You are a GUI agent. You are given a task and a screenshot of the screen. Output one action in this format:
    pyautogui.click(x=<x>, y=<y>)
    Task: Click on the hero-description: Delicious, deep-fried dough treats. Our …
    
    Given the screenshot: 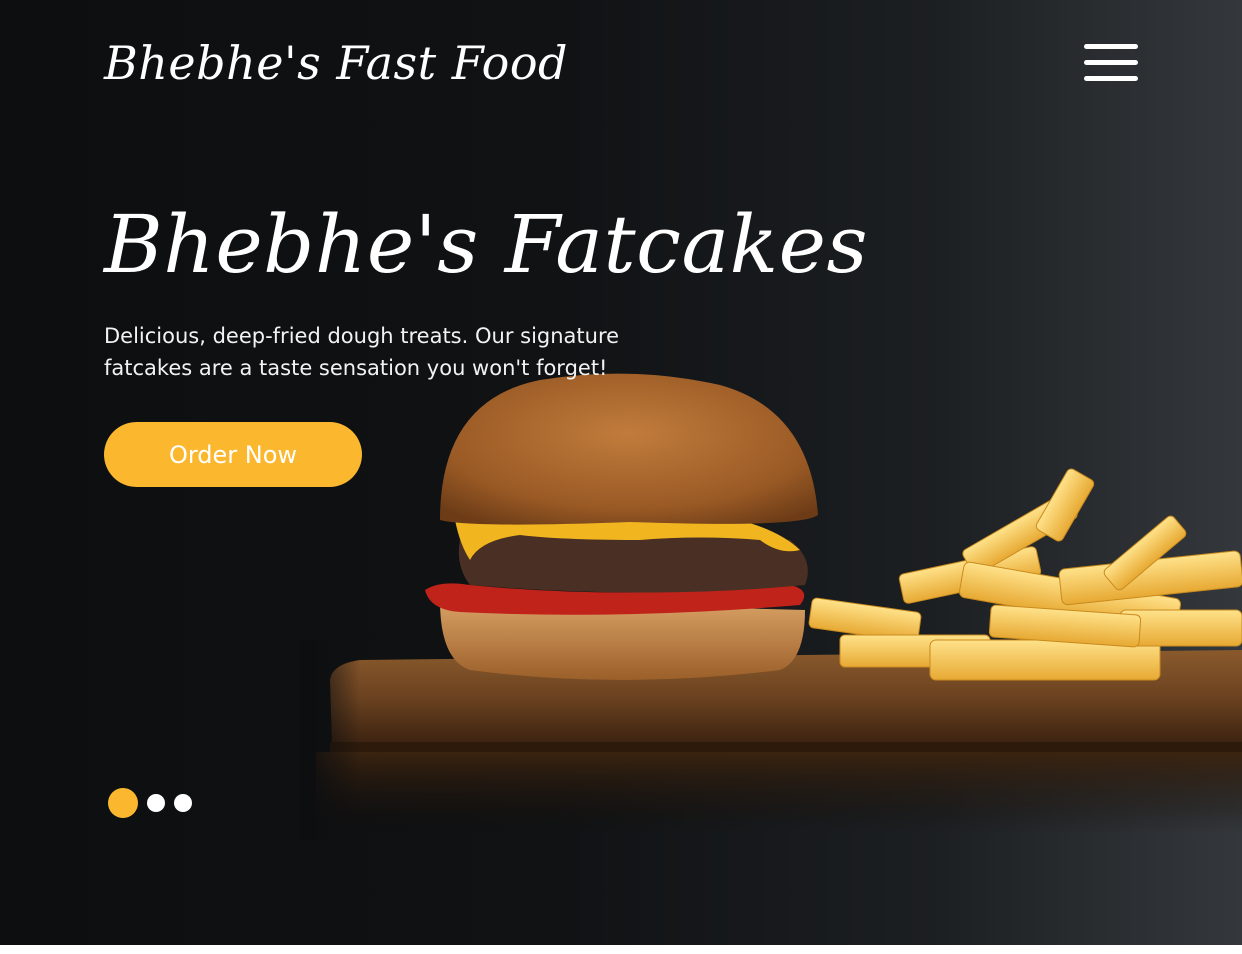 What is the action you would take?
    pyautogui.click(x=362, y=352)
    